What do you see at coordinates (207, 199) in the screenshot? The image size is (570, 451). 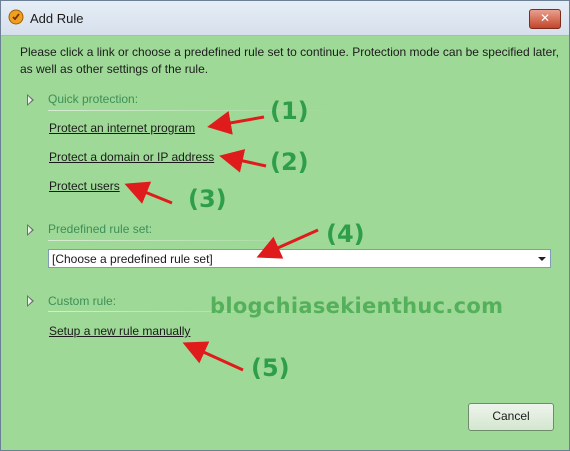 I see `annotation-label-3: (3)` at bounding box center [207, 199].